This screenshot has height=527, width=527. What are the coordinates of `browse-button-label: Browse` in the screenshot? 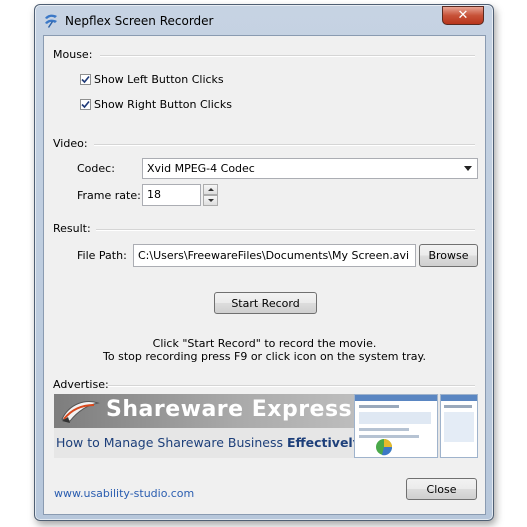 It's located at (448, 255).